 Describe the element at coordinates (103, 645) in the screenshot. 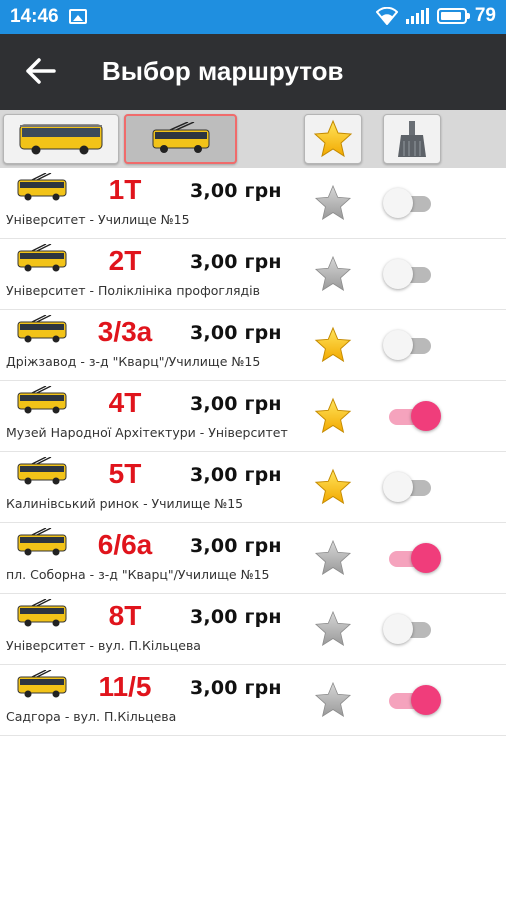

I see `route-description: Університет - вул. П.Кільцева` at that location.